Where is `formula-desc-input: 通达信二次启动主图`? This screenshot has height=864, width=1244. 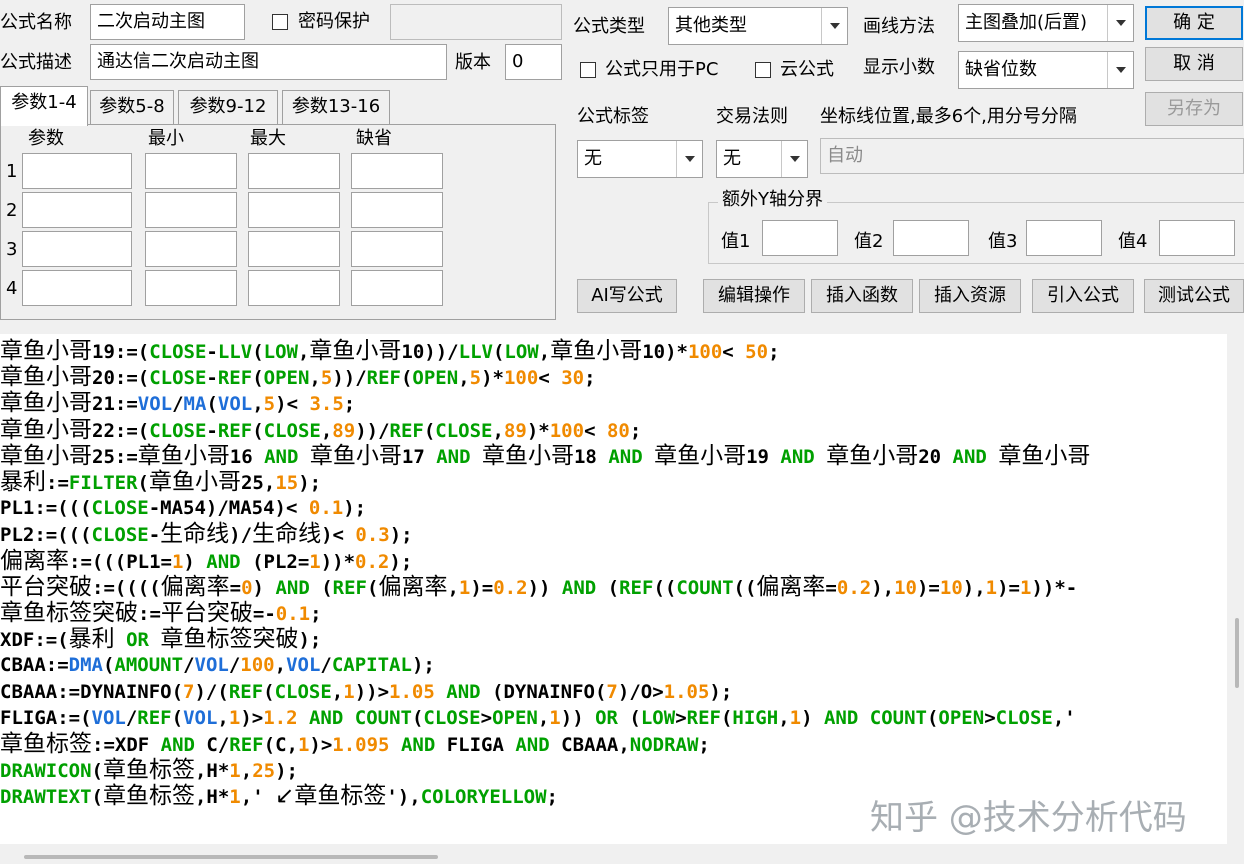 formula-desc-input: 通达信二次启动主图 is located at coordinates (268, 62).